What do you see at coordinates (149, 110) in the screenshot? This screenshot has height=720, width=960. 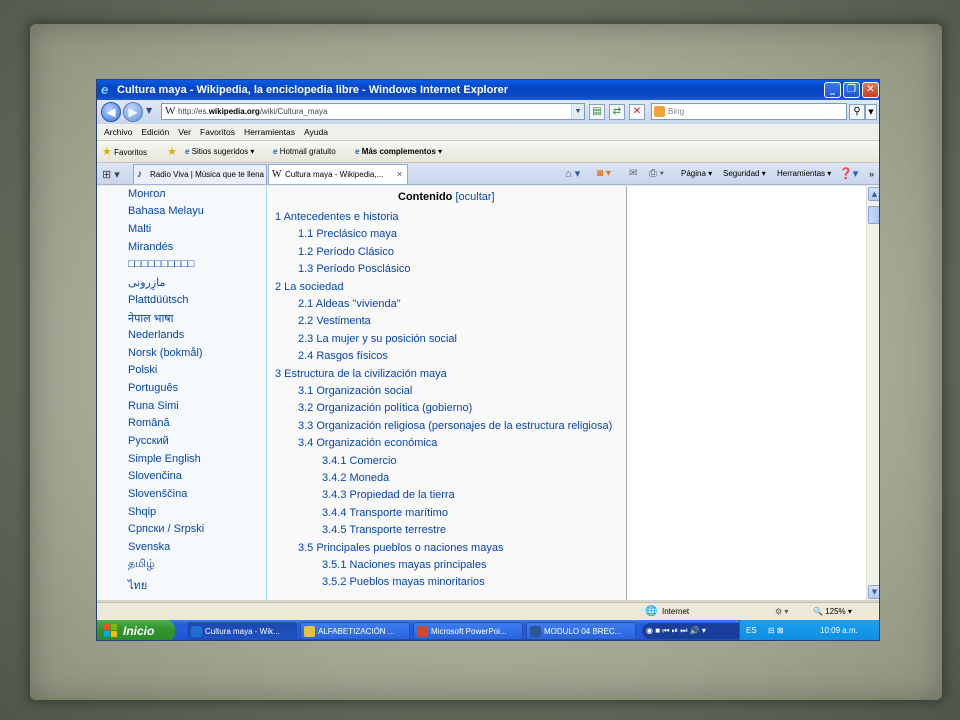 I see `history-dropdown-icon: ▼` at bounding box center [149, 110].